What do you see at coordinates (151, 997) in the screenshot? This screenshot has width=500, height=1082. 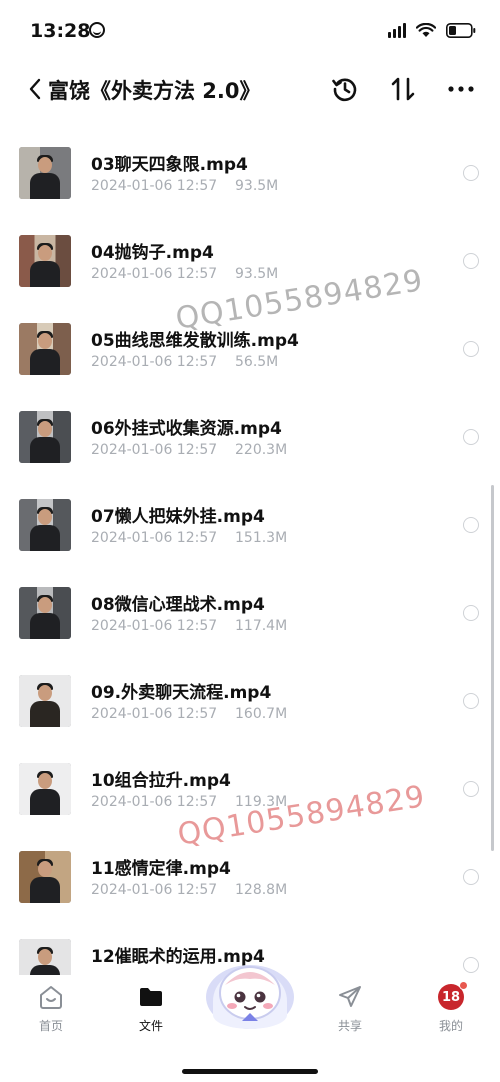 I see `folder-icon` at bounding box center [151, 997].